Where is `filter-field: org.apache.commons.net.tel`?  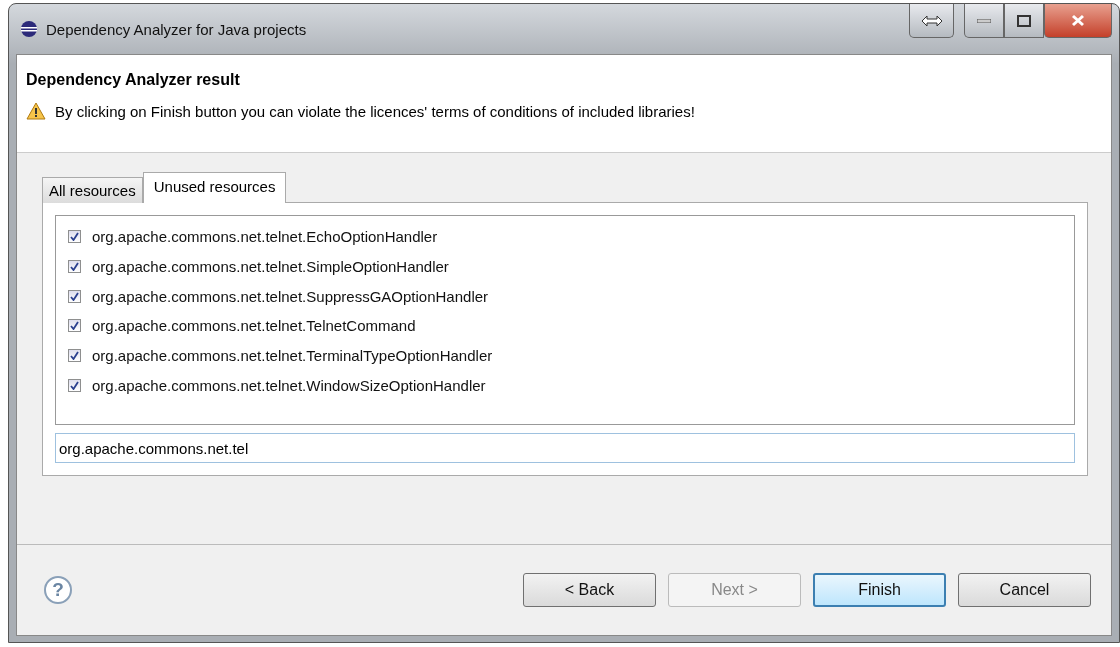 filter-field: org.apache.commons.net.tel is located at coordinates (565, 448).